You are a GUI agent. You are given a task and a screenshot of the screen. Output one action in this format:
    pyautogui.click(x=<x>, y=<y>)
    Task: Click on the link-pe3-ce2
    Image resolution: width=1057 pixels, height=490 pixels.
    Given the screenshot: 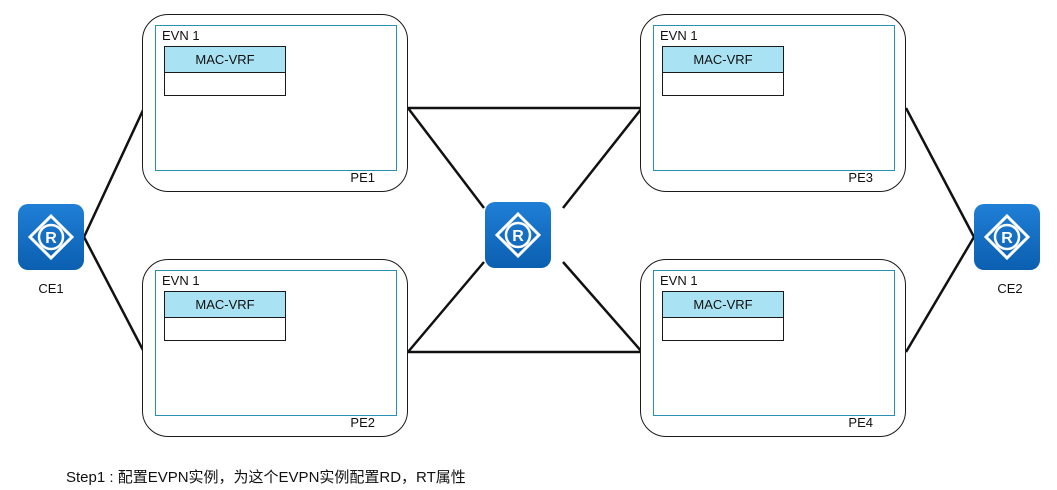 What is the action you would take?
    pyautogui.click(x=940, y=172)
    